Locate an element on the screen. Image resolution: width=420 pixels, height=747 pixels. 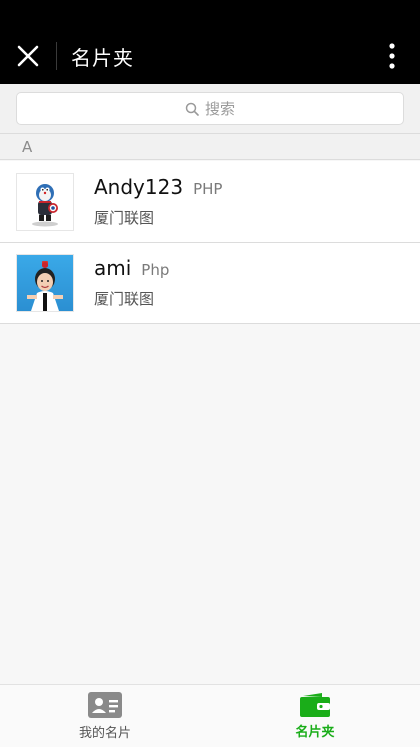
contact-name: Andy123 is located at coordinates (139, 187).